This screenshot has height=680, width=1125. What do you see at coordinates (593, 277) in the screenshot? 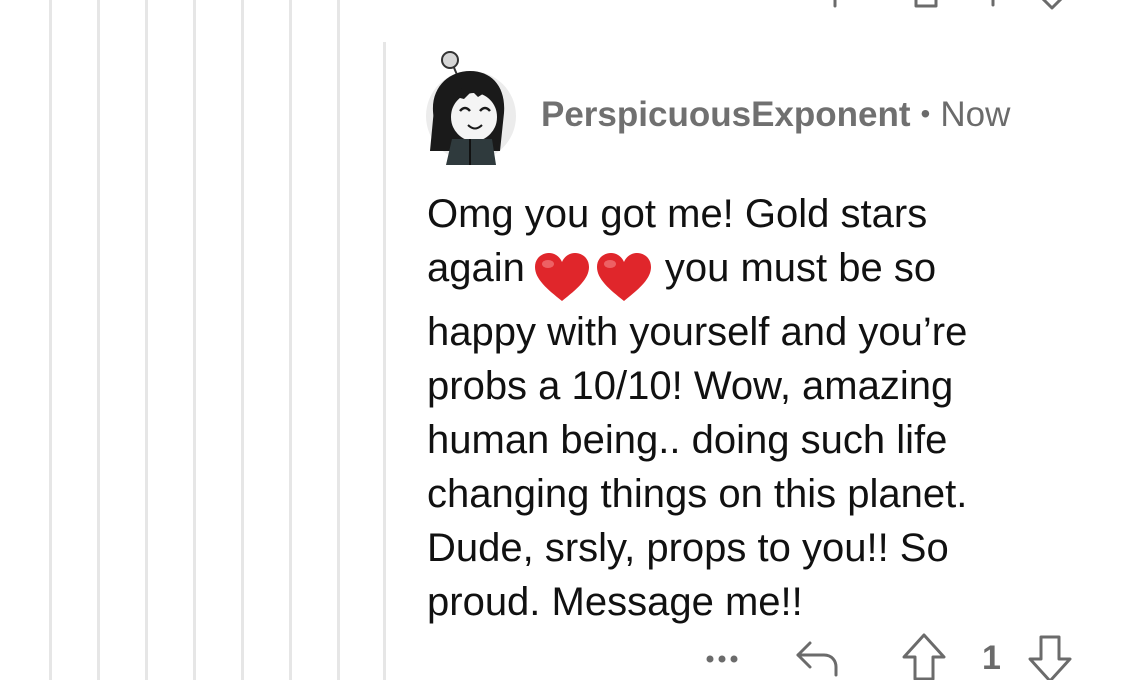
I see `hearts-emoji` at bounding box center [593, 277].